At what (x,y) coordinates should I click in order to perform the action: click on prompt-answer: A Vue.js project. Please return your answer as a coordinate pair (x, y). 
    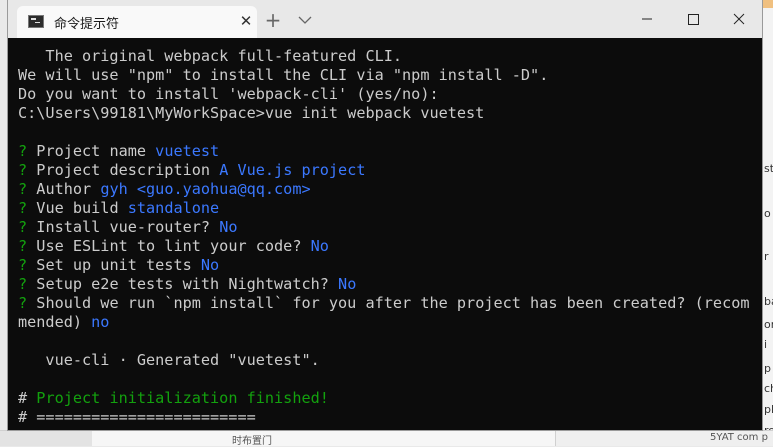
    Looking at the image, I should click on (292, 170).